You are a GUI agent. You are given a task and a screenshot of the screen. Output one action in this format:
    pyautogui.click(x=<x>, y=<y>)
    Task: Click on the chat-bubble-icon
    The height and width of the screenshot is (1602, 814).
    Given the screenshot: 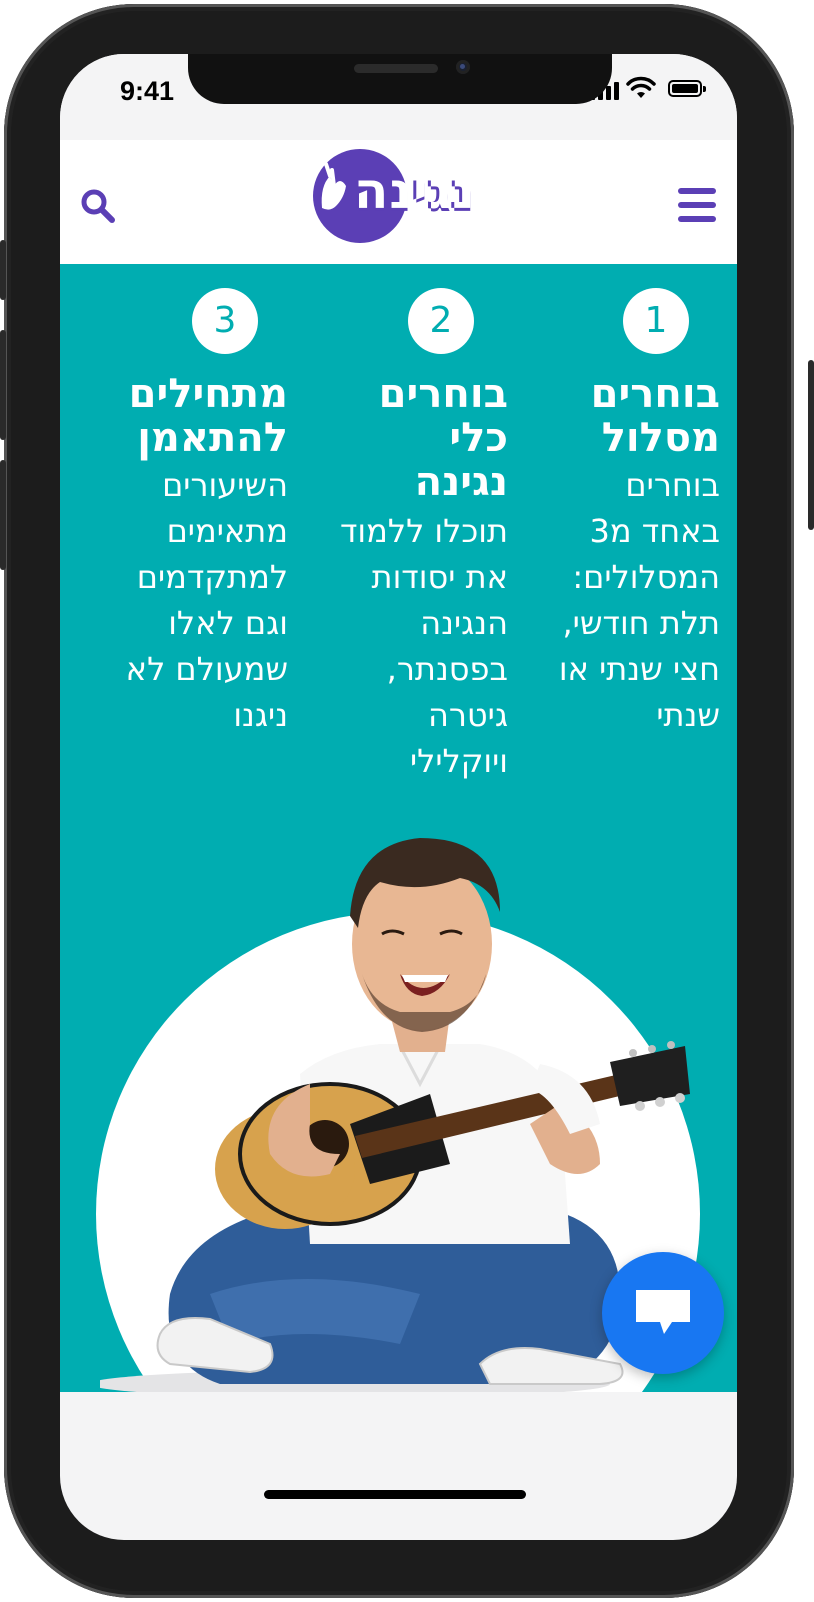 What is the action you would take?
    pyautogui.click(x=663, y=1312)
    